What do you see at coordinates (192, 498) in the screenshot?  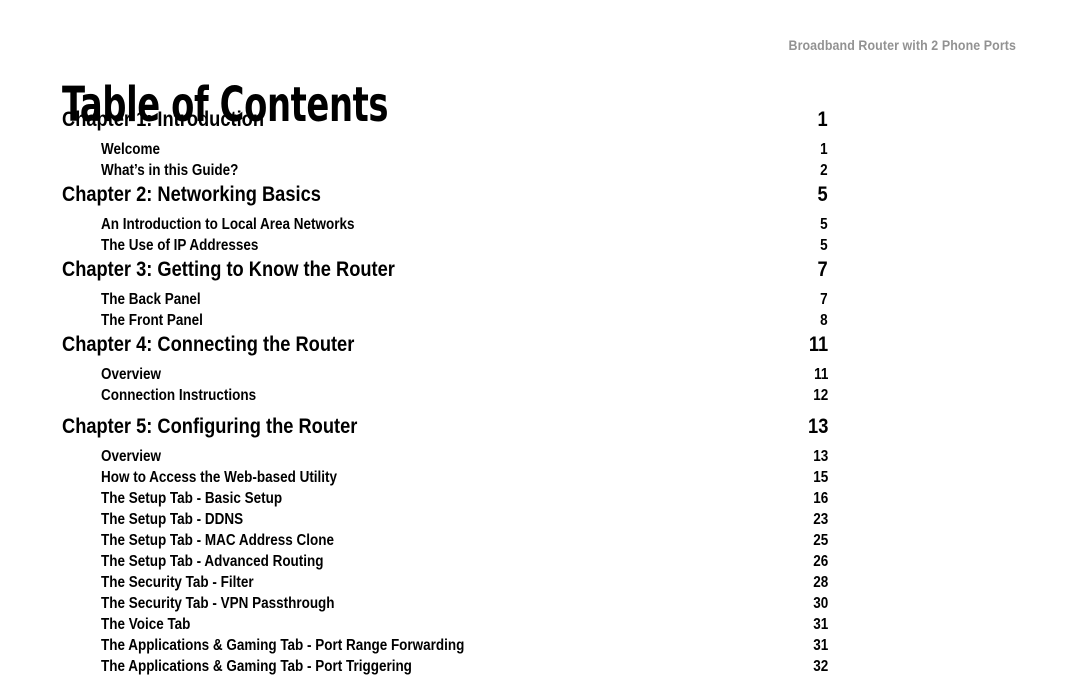 I see `toc-entry-label: The Setup Tab - Basic Setup` at bounding box center [192, 498].